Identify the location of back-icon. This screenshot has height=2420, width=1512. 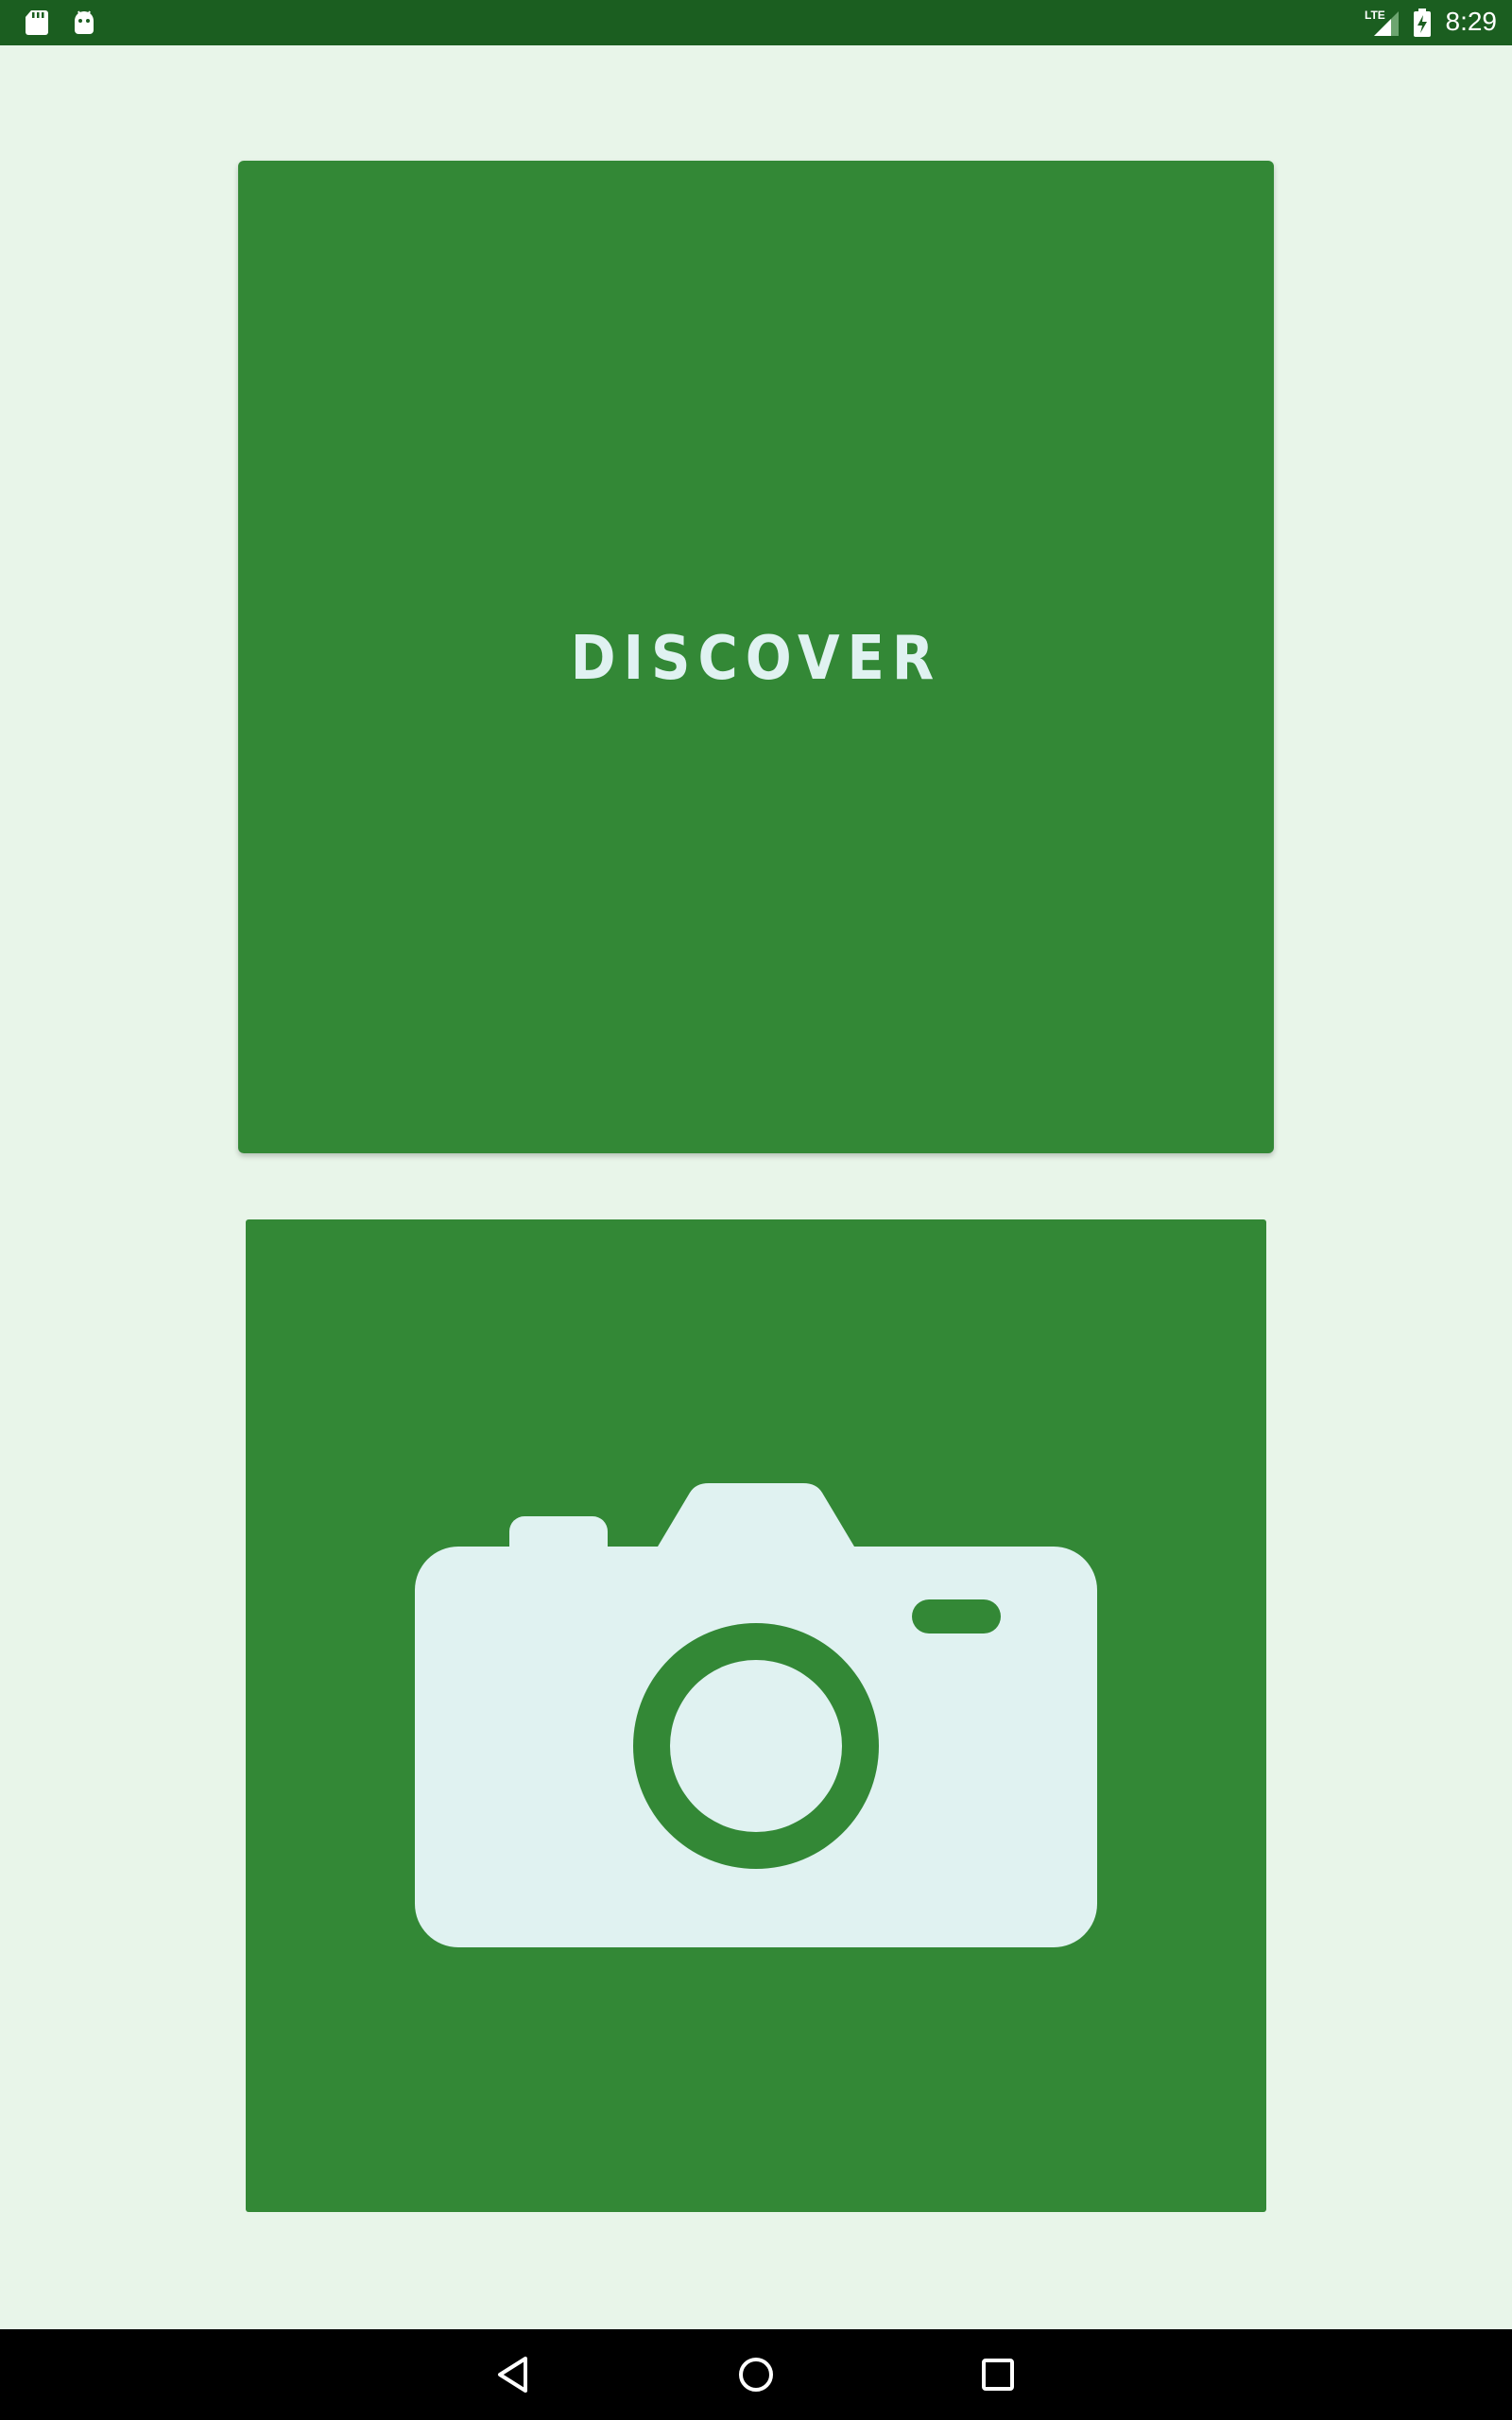
(514, 2374).